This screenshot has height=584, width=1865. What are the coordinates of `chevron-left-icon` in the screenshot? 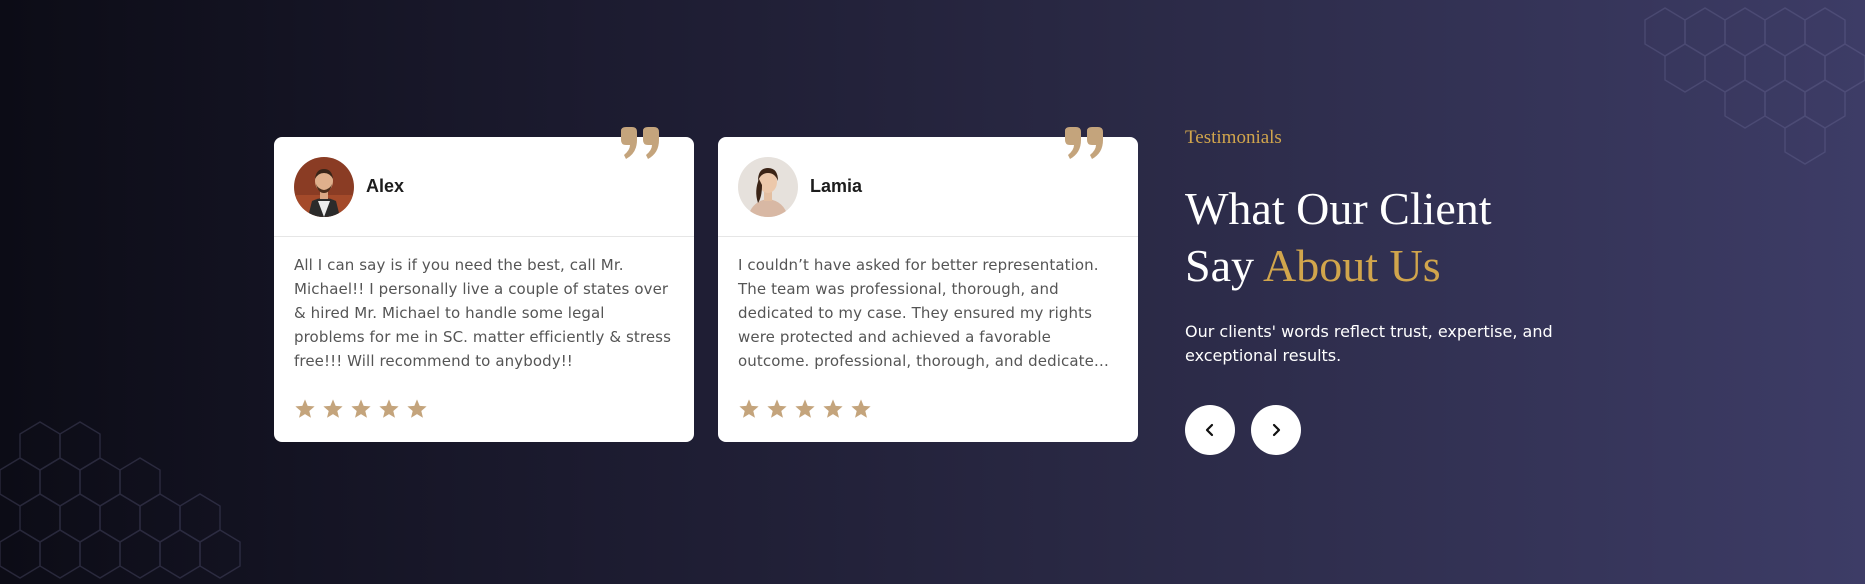 It's located at (1209, 430).